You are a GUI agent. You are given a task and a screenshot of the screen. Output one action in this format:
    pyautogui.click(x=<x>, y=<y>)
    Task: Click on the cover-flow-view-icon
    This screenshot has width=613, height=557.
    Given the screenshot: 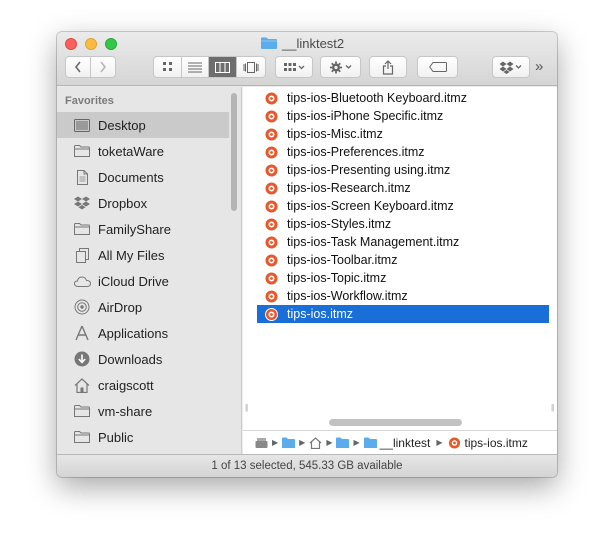 What is the action you would take?
    pyautogui.click(x=251, y=67)
    